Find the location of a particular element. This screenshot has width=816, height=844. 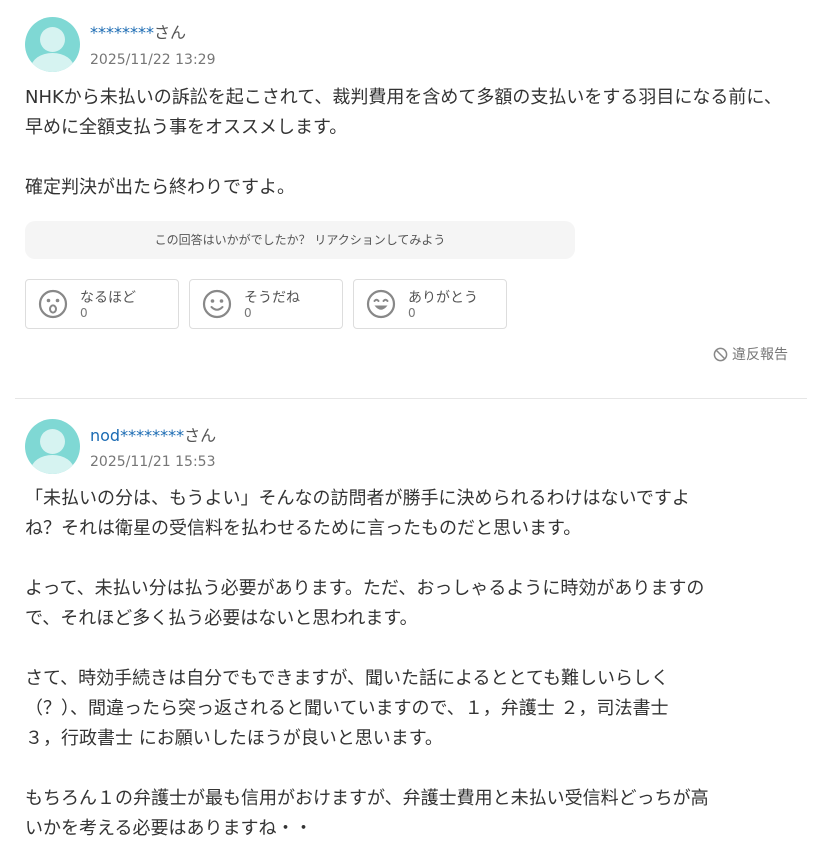

username: nod********さん is located at coordinates (153, 434).